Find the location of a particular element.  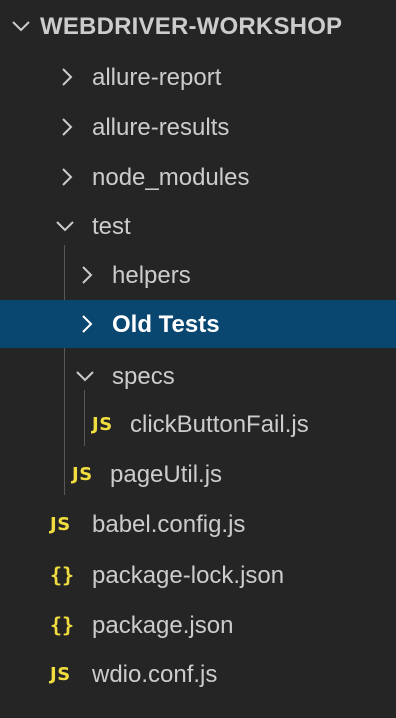

tree-item-label: pageUtil.js is located at coordinates (166, 474).